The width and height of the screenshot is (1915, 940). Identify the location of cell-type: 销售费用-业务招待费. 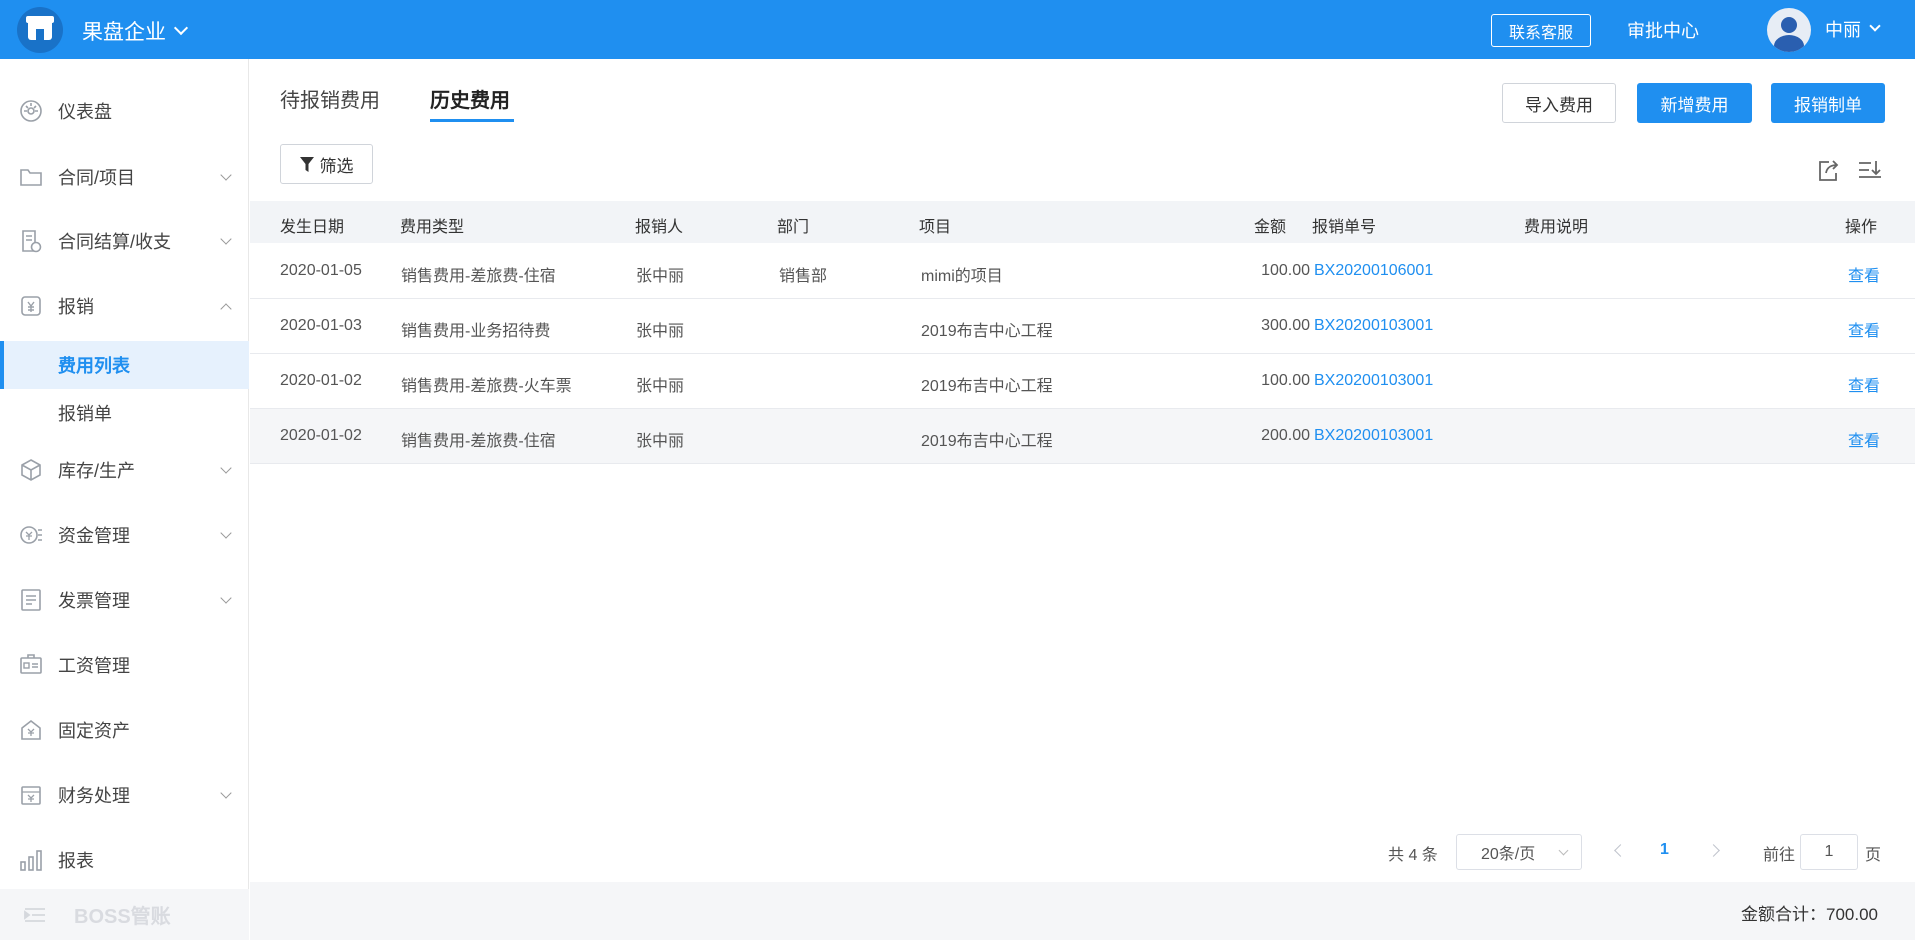
(476, 331).